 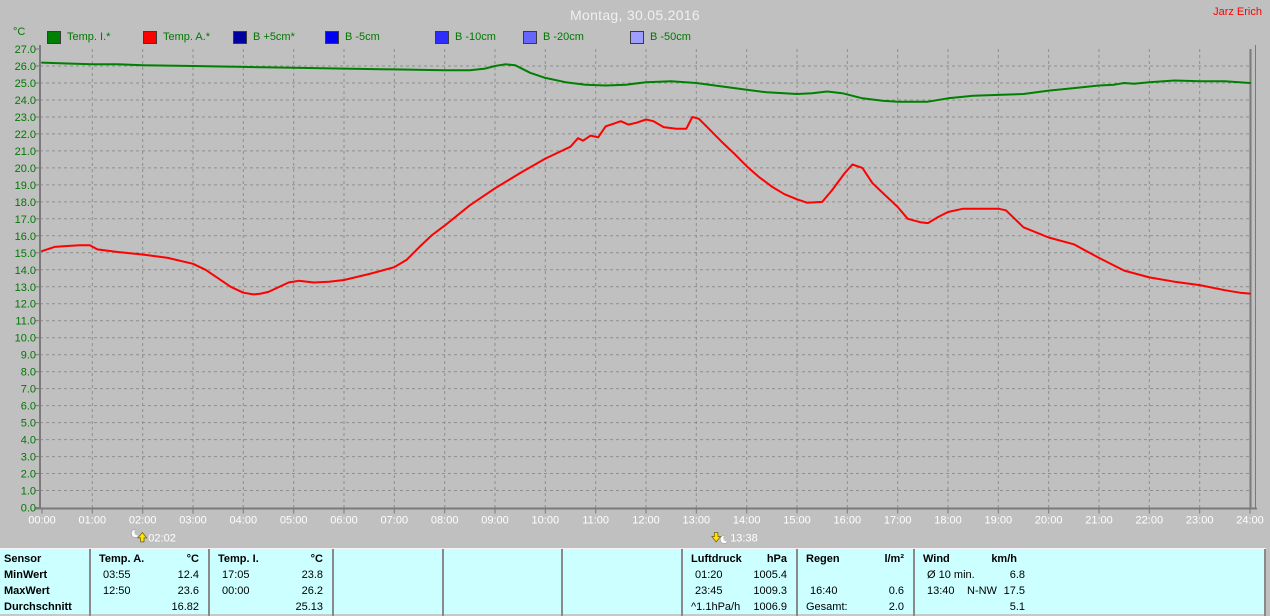 I want to click on svg-text: 10.0, so click(x=25, y=339).